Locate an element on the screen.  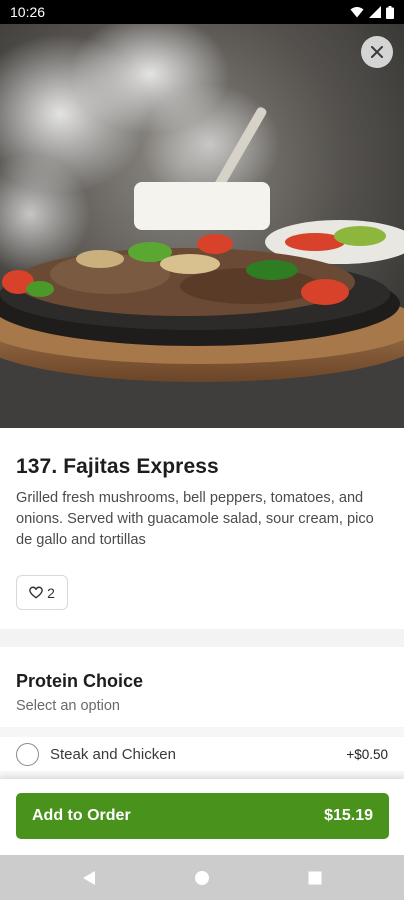
recents-icon is located at coordinates (315, 877).